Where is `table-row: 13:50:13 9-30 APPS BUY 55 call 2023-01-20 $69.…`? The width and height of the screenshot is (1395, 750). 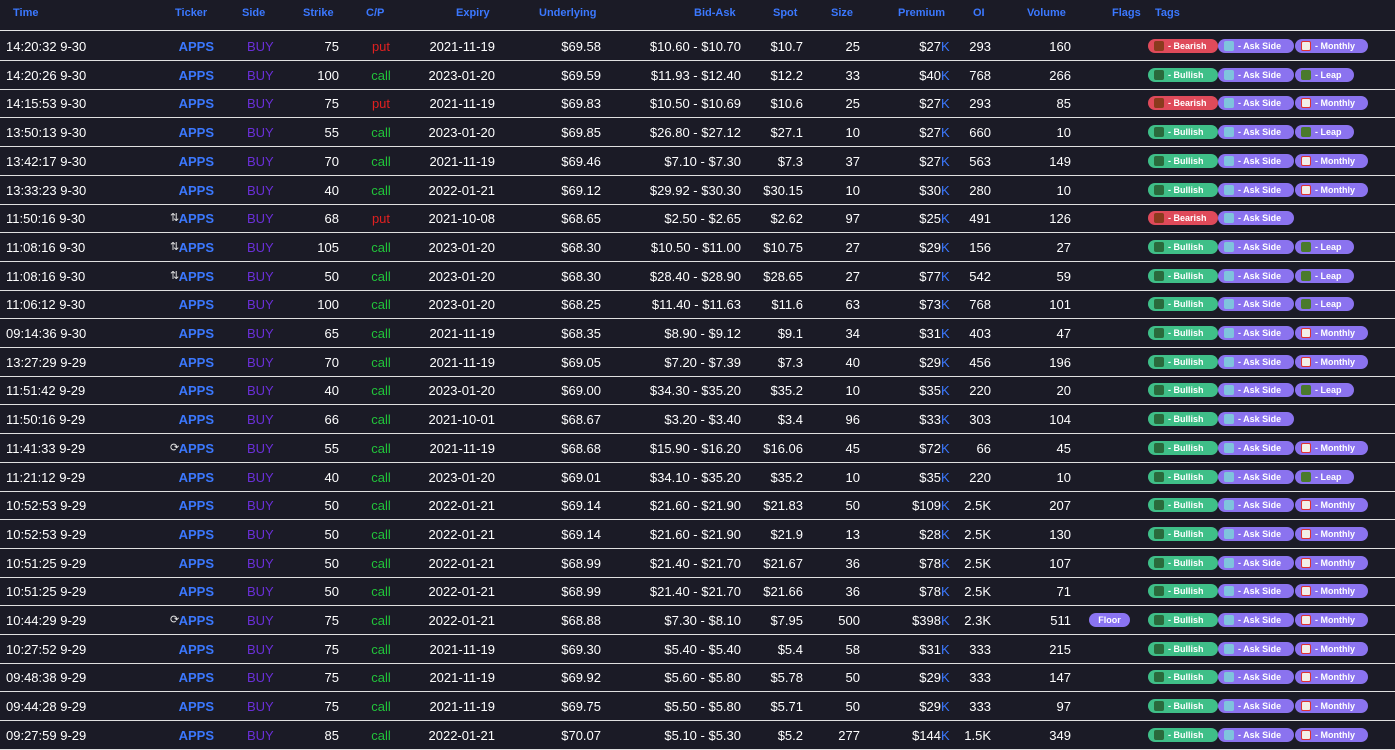 table-row: 13:50:13 9-30 APPS BUY 55 call 2023-01-20 $69.… is located at coordinates (697, 133).